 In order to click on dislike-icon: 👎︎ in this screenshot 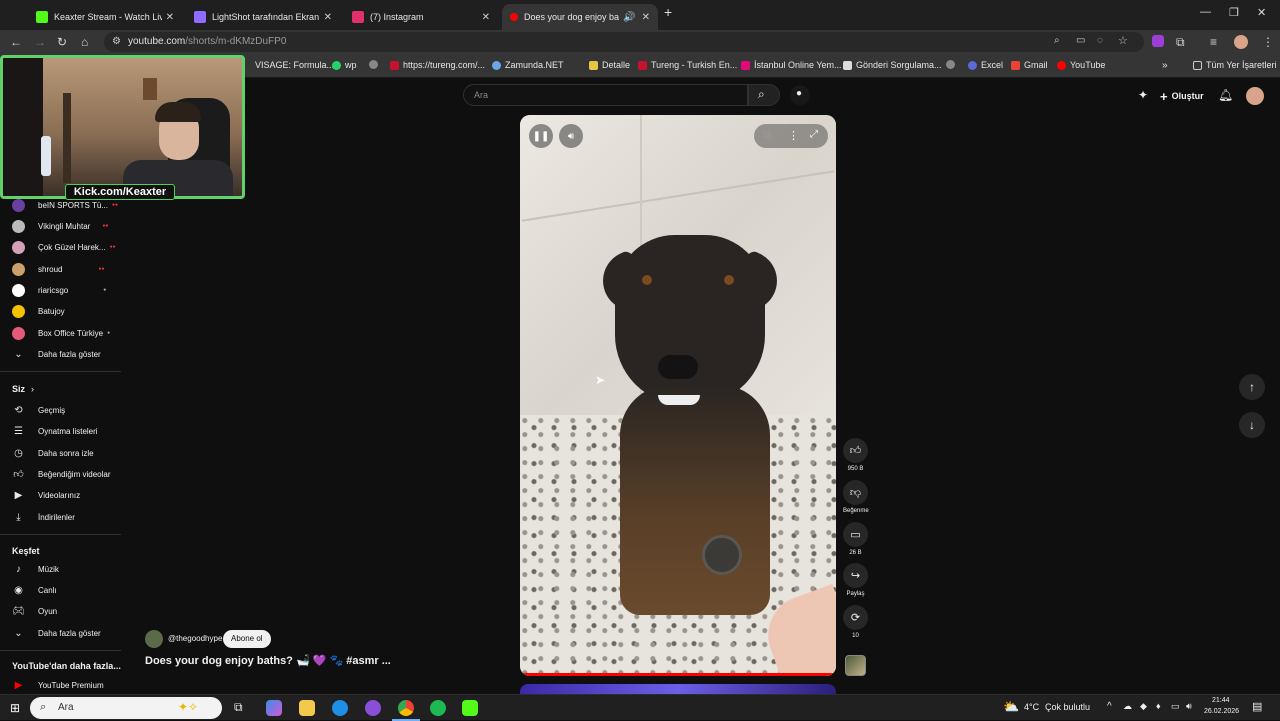, I will do `click(855, 492)`.